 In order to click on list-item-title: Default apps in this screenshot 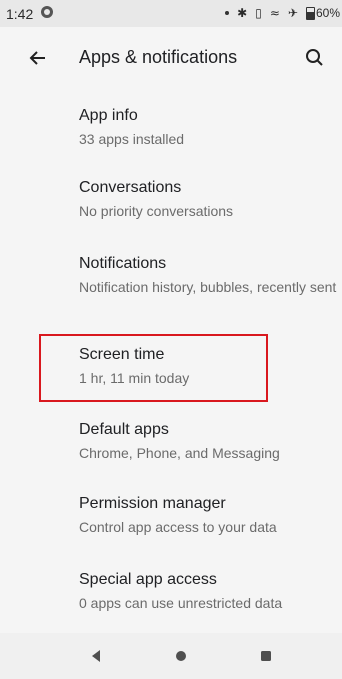, I will do `click(124, 429)`.